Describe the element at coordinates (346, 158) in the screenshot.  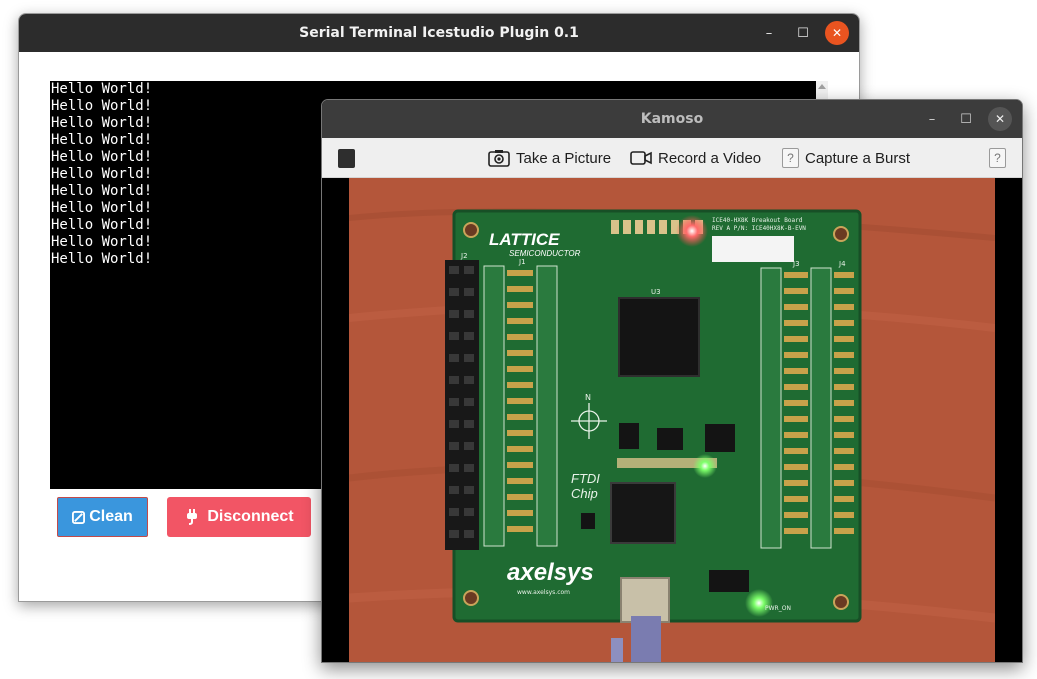
I see `gallery-thumbnail` at that location.